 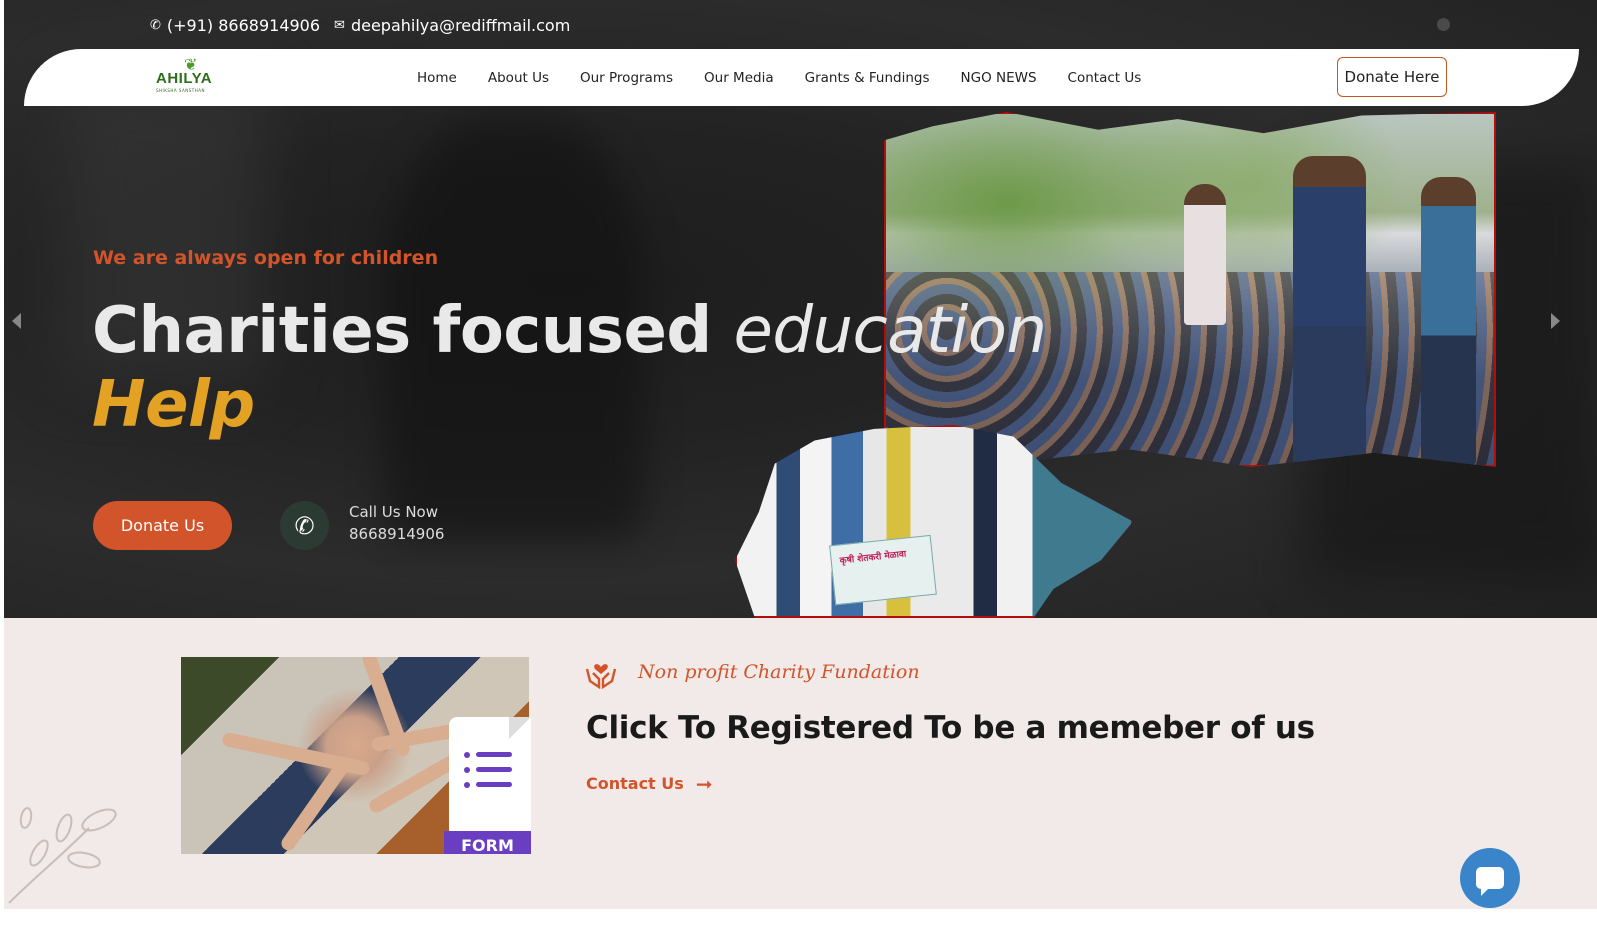 I want to click on chat-widget-button, so click(x=1490, y=878).